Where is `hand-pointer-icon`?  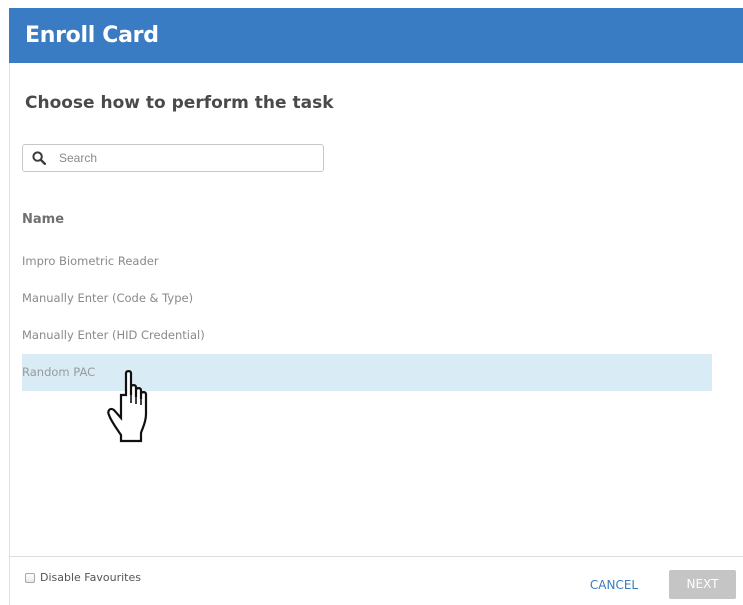
hand-pointer-icon is located at coordinates (127, 406).